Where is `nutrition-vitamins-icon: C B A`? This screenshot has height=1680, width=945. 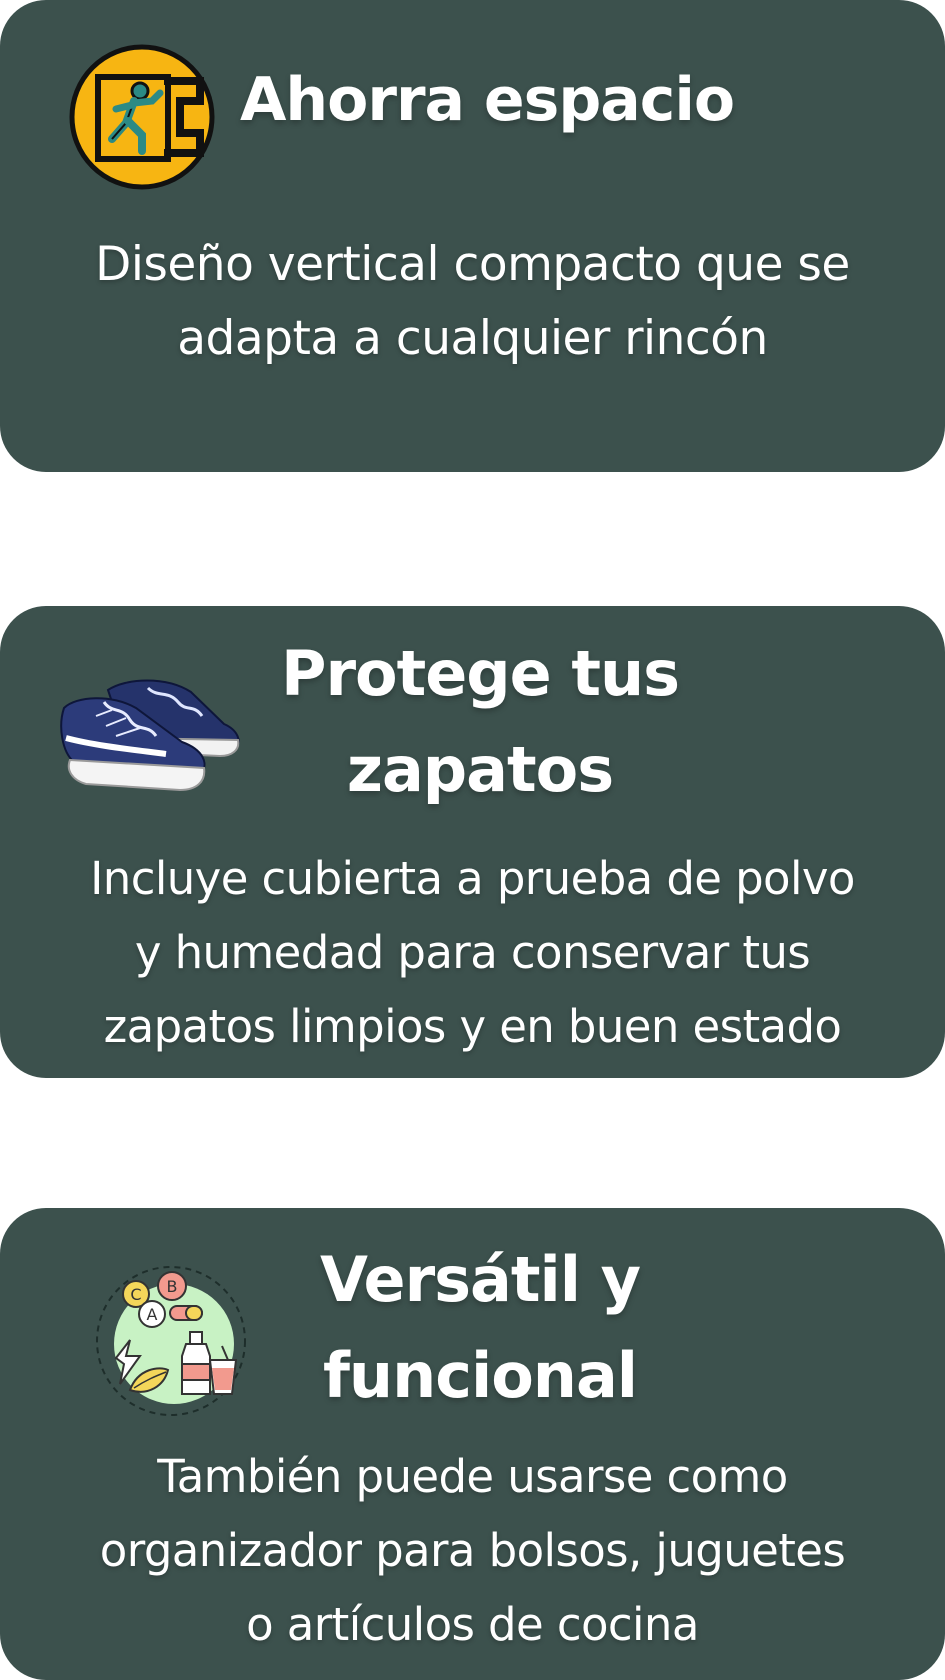 nutrition-vitamins-icon: C B A is located at coordinates (171, 1341).